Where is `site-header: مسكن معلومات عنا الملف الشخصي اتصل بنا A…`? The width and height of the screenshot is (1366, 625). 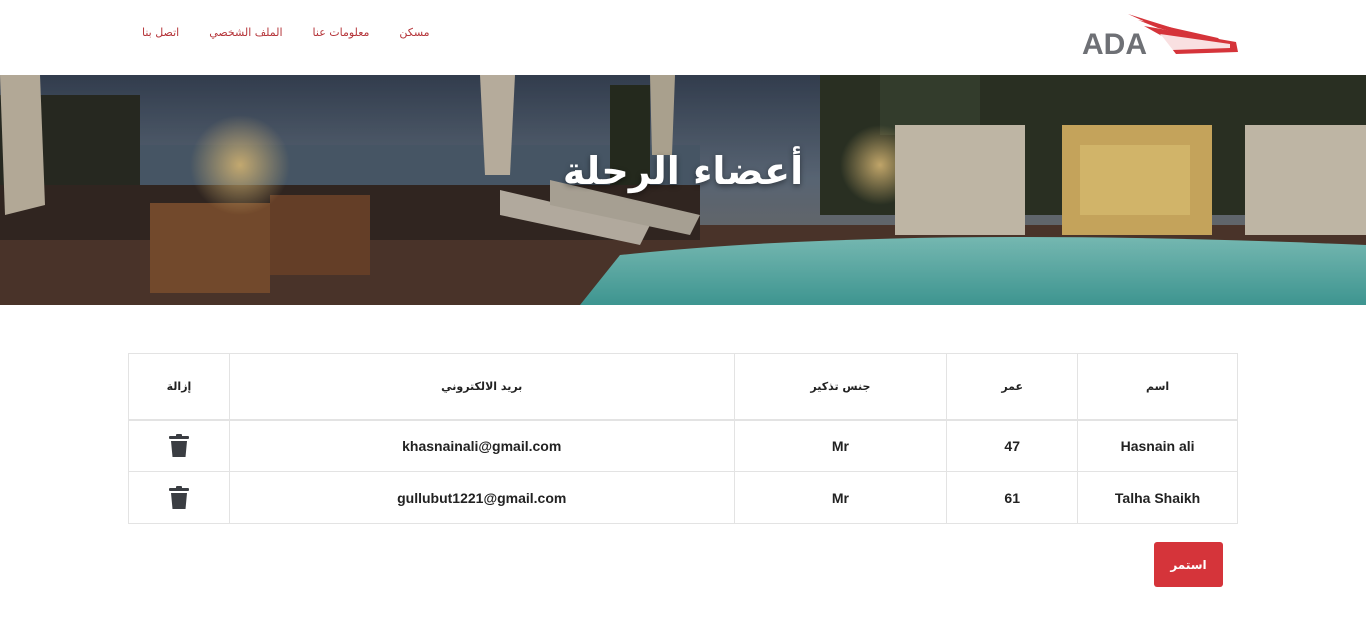 site-header: مسكن معلومات عنا الملف الشخصي اتصل بنا A… is located at coordinates (683, 37).